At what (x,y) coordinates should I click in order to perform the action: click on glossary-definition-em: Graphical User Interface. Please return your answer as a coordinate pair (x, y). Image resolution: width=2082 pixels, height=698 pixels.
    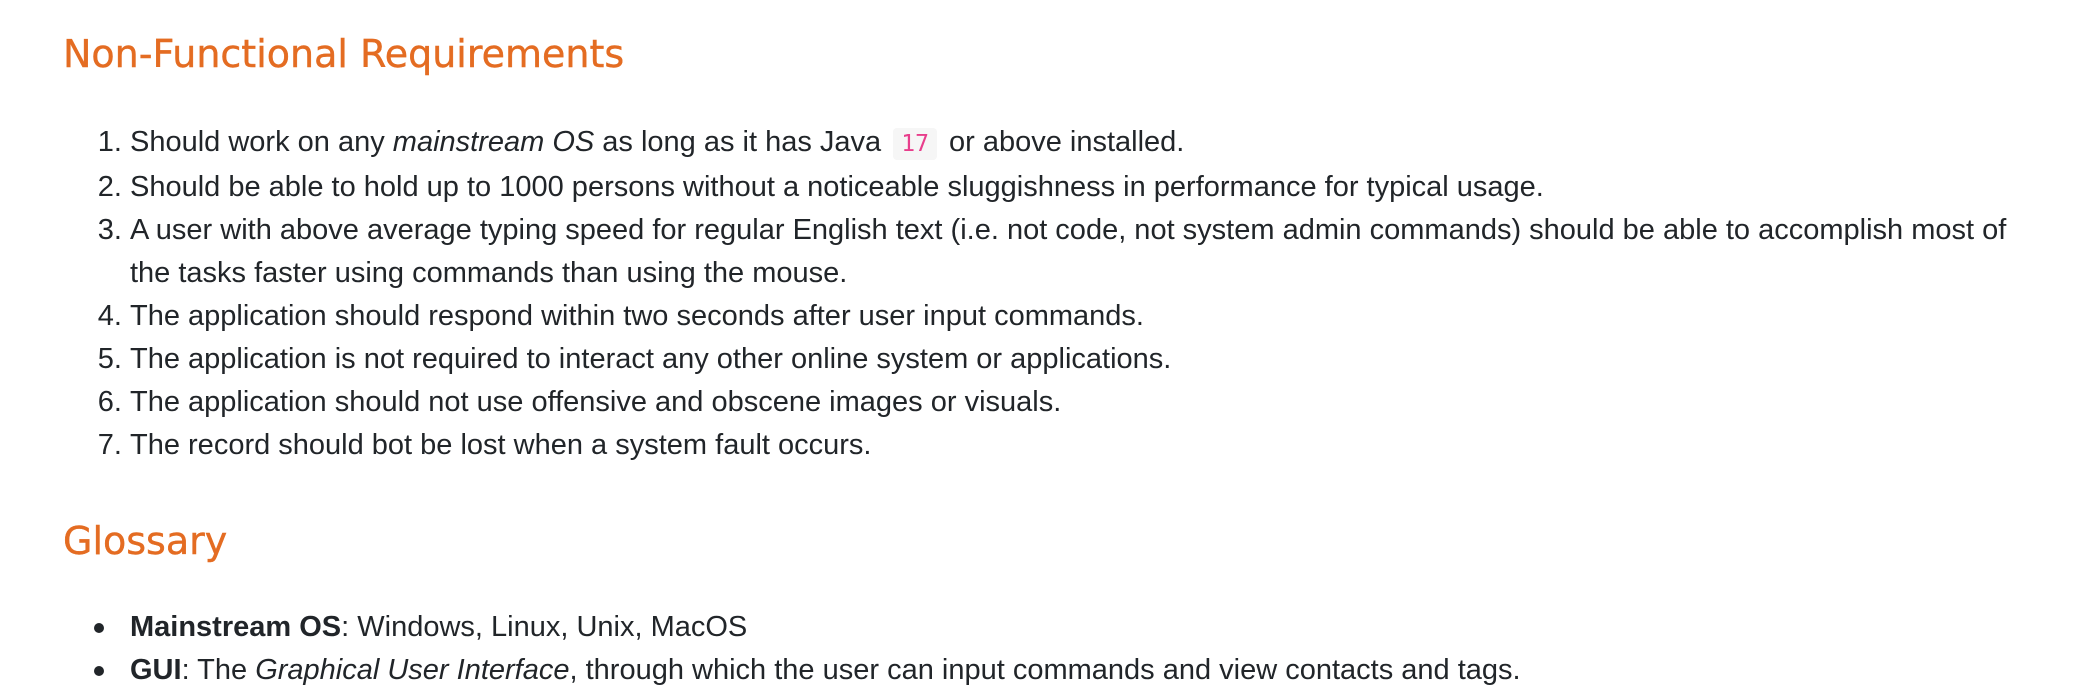
    Looking at the image, I should click on (412, 670).